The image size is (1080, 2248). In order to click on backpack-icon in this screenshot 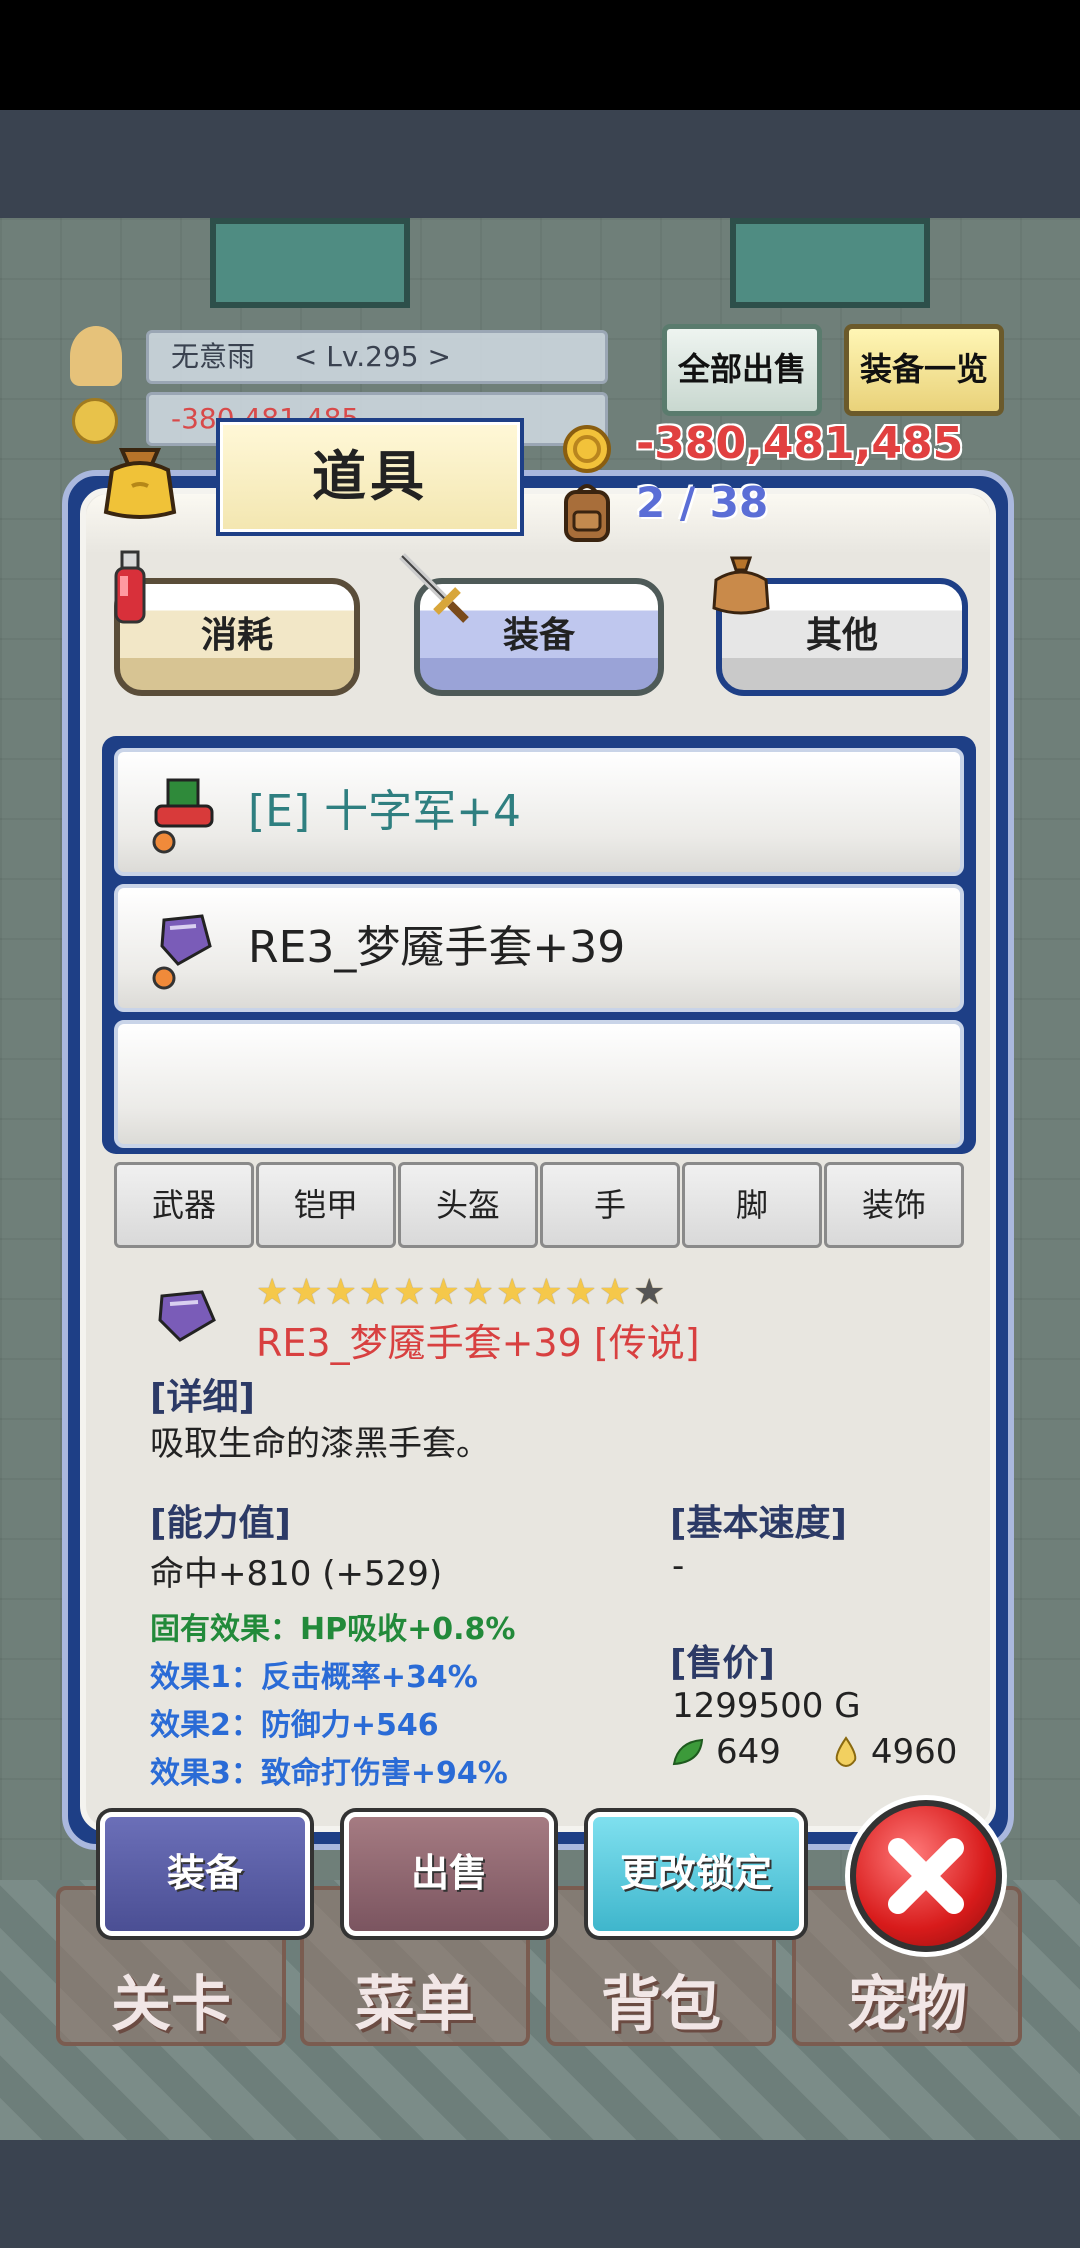, I will do `click(587, 513)`.